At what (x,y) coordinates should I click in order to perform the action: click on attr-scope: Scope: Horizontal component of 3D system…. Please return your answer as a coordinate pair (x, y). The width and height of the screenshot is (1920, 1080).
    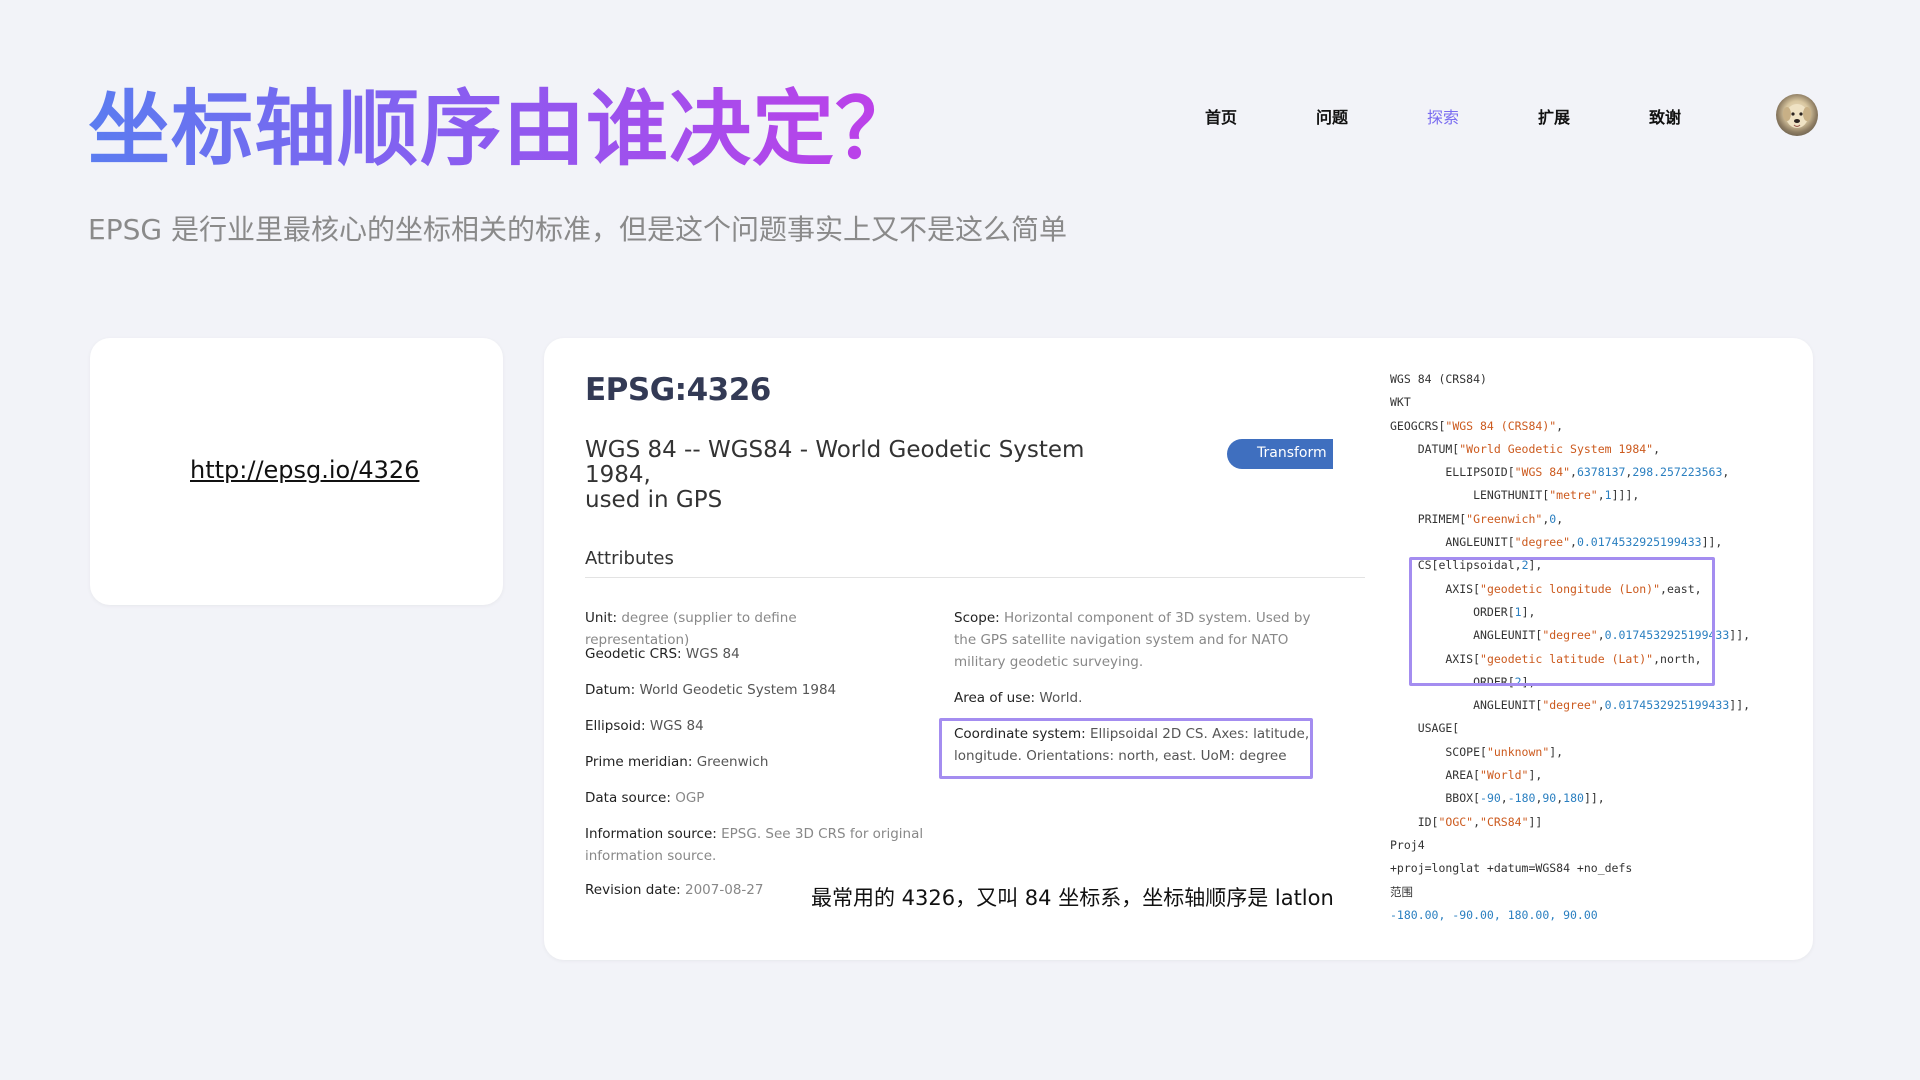
    Looking at the image, I should click on (1144, 640).